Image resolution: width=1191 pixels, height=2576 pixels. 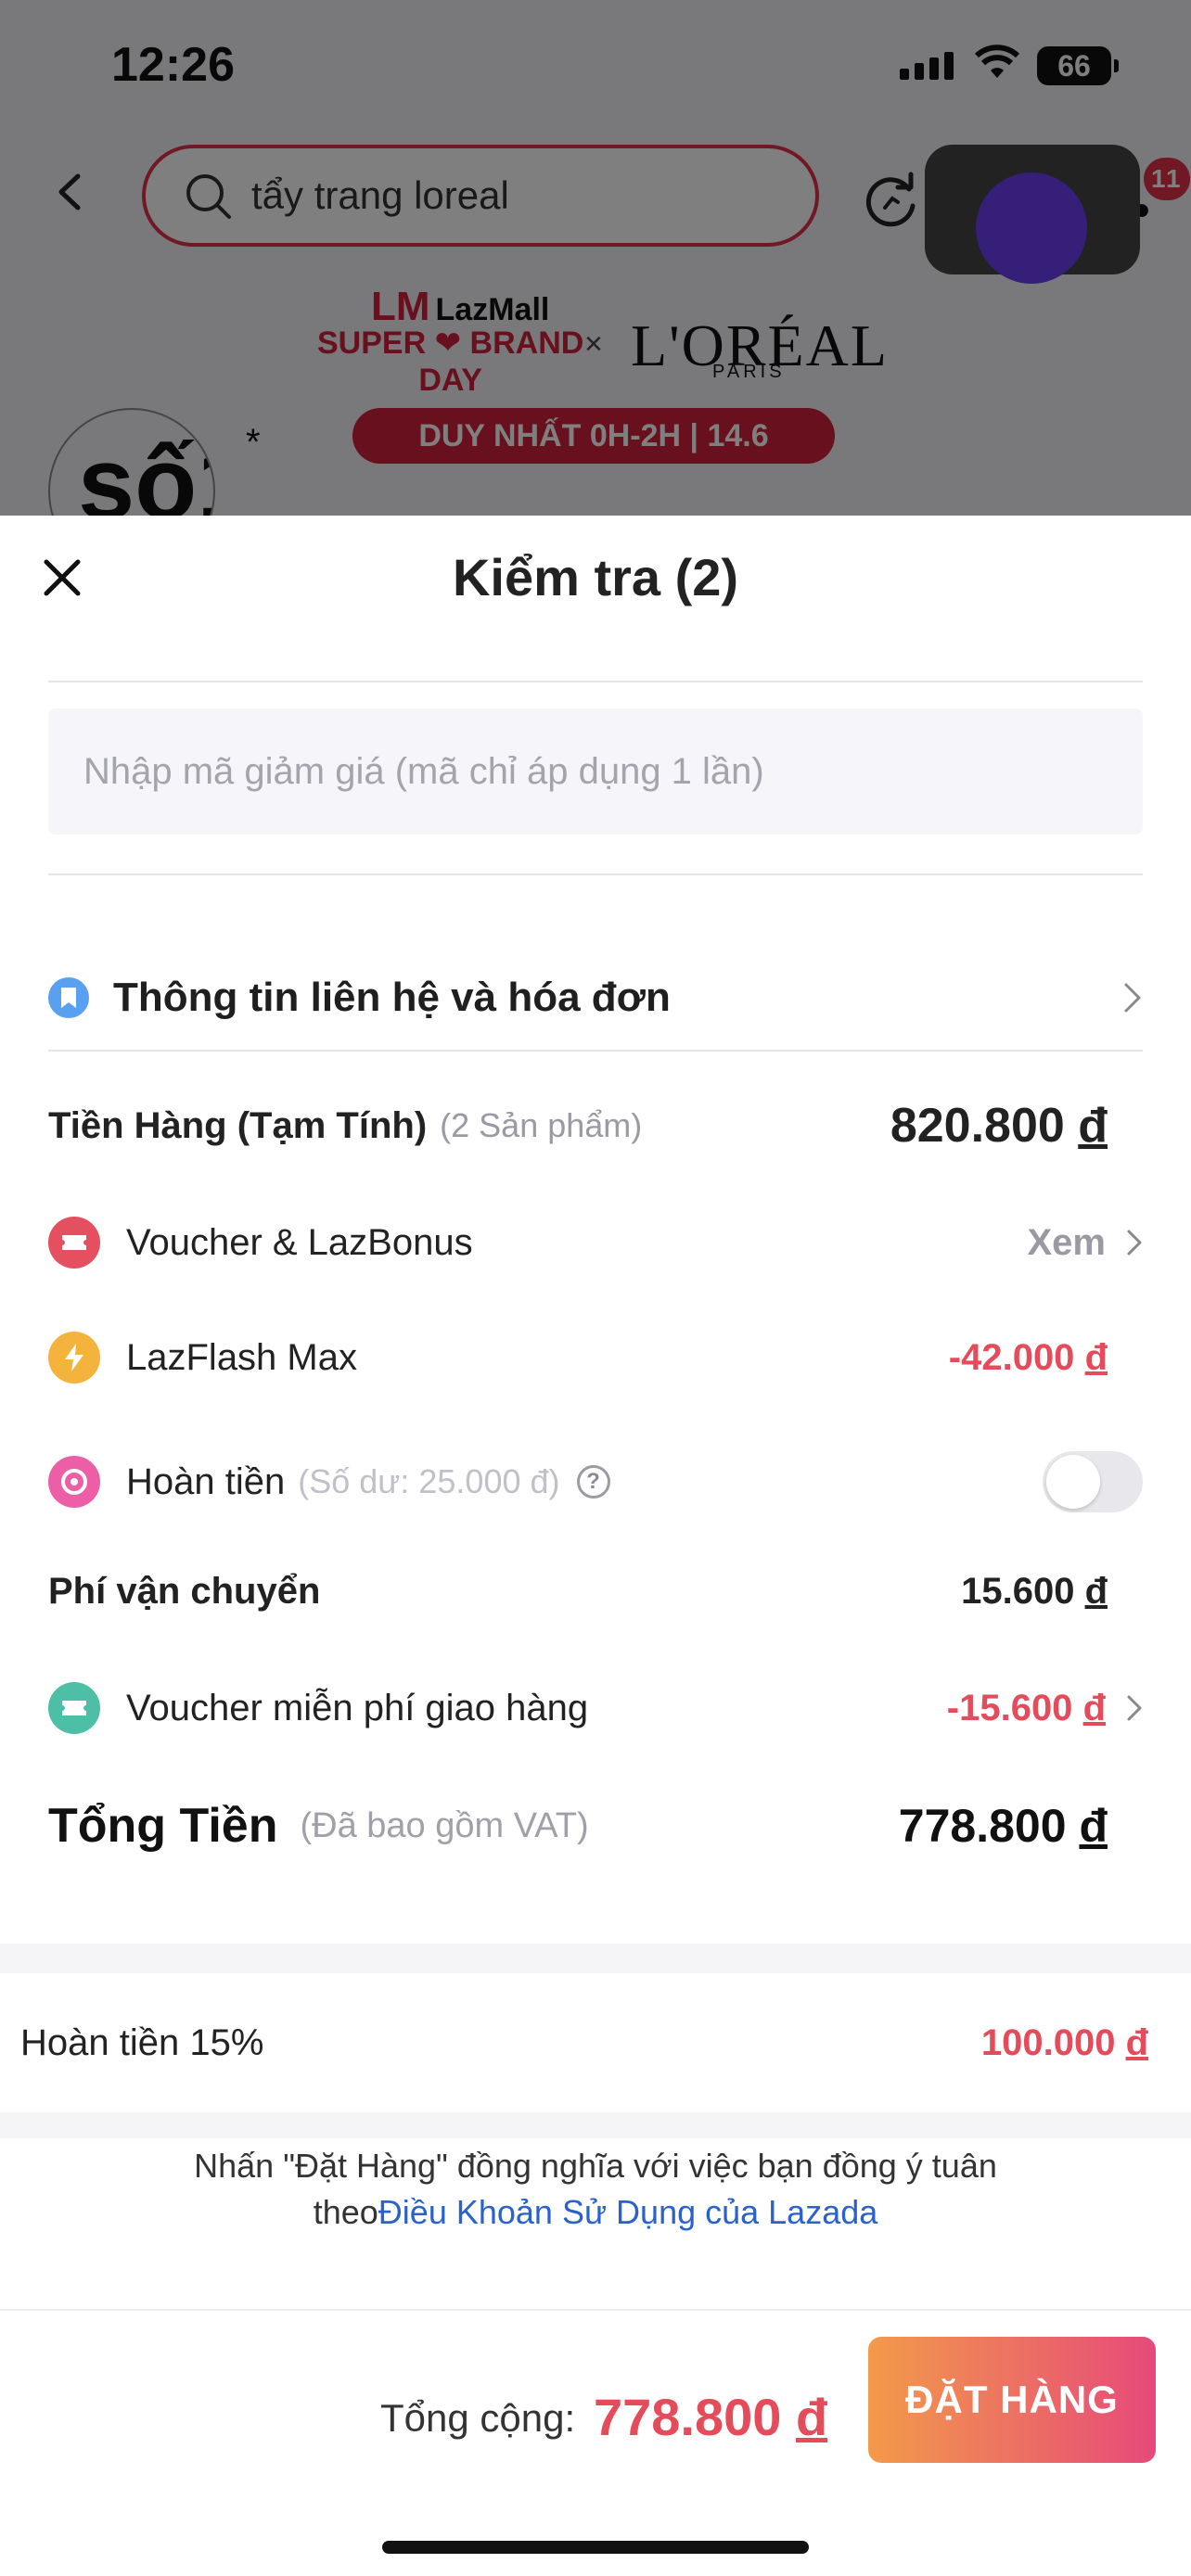 I want to click on voucher-view-link: Xem, so click(x=1067, y=1243).